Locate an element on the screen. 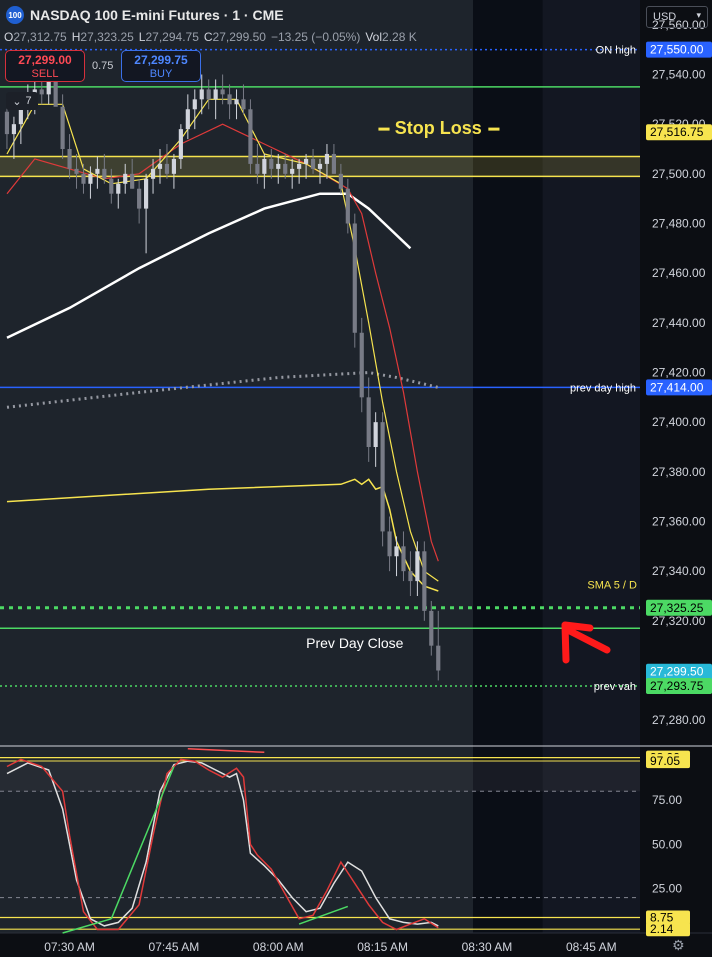 The height and width of the screenshot is (957, 712). x-tick-label: 08:30 AM is located at coordinates (487, 947).